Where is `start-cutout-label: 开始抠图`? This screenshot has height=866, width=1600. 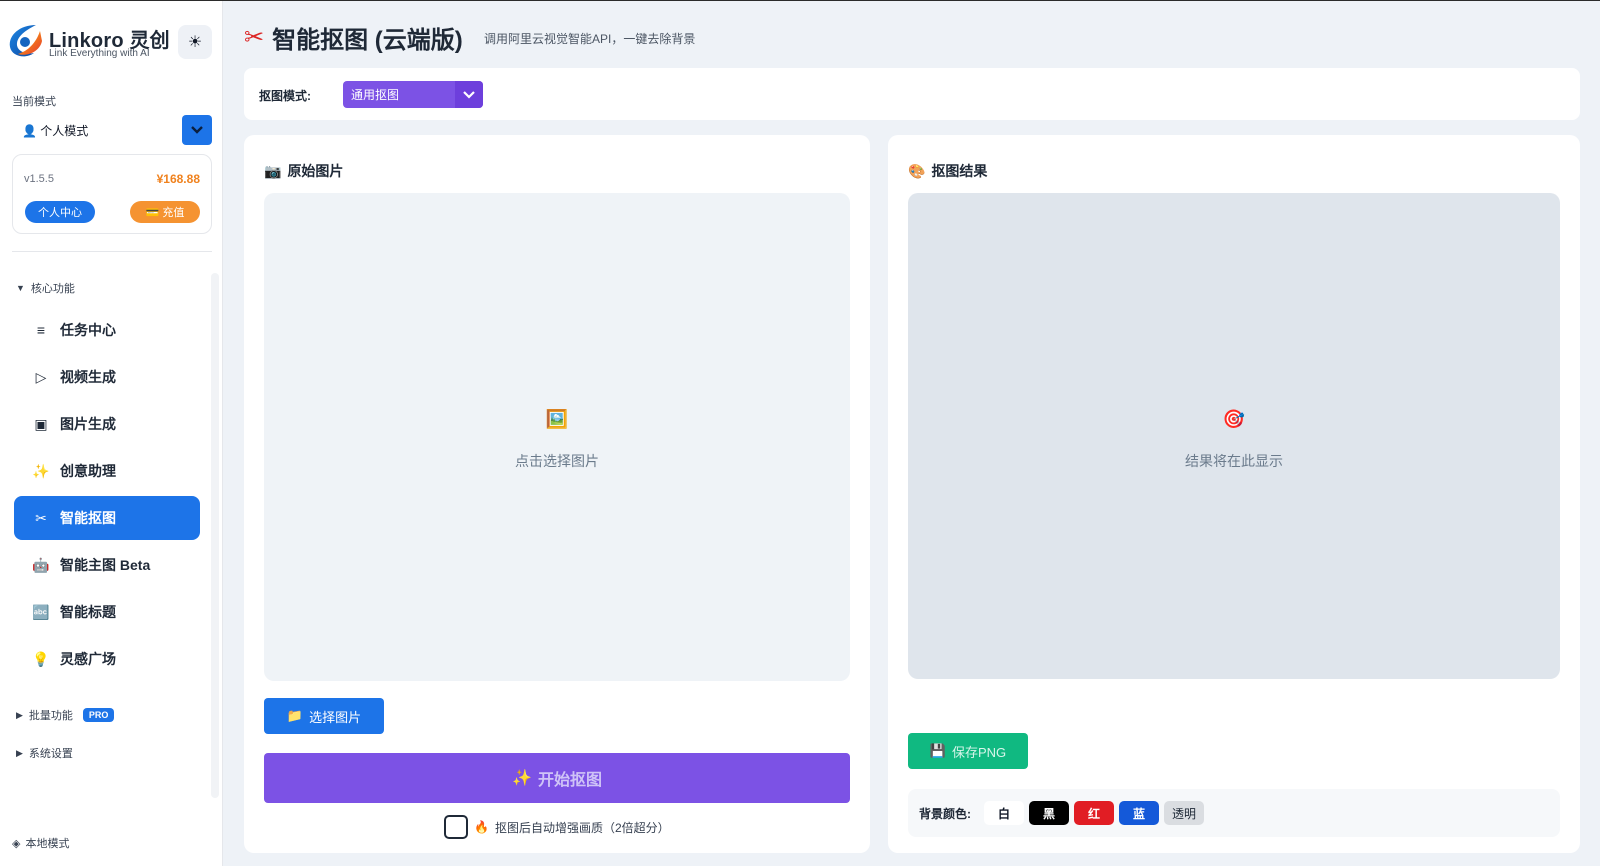 start-cutout-label: 开始抠图 is located at coordinates (569, 780).